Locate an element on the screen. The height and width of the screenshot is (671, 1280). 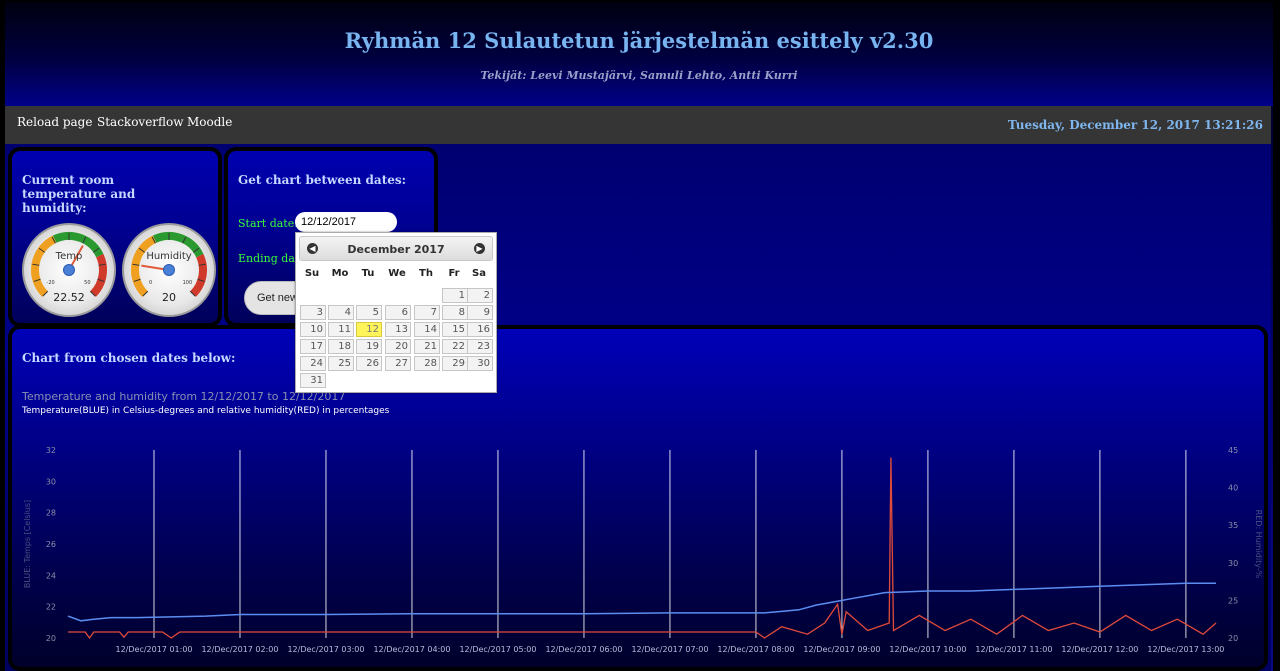
y-left-tick-label: 22 is located at coordinates (51, 607).